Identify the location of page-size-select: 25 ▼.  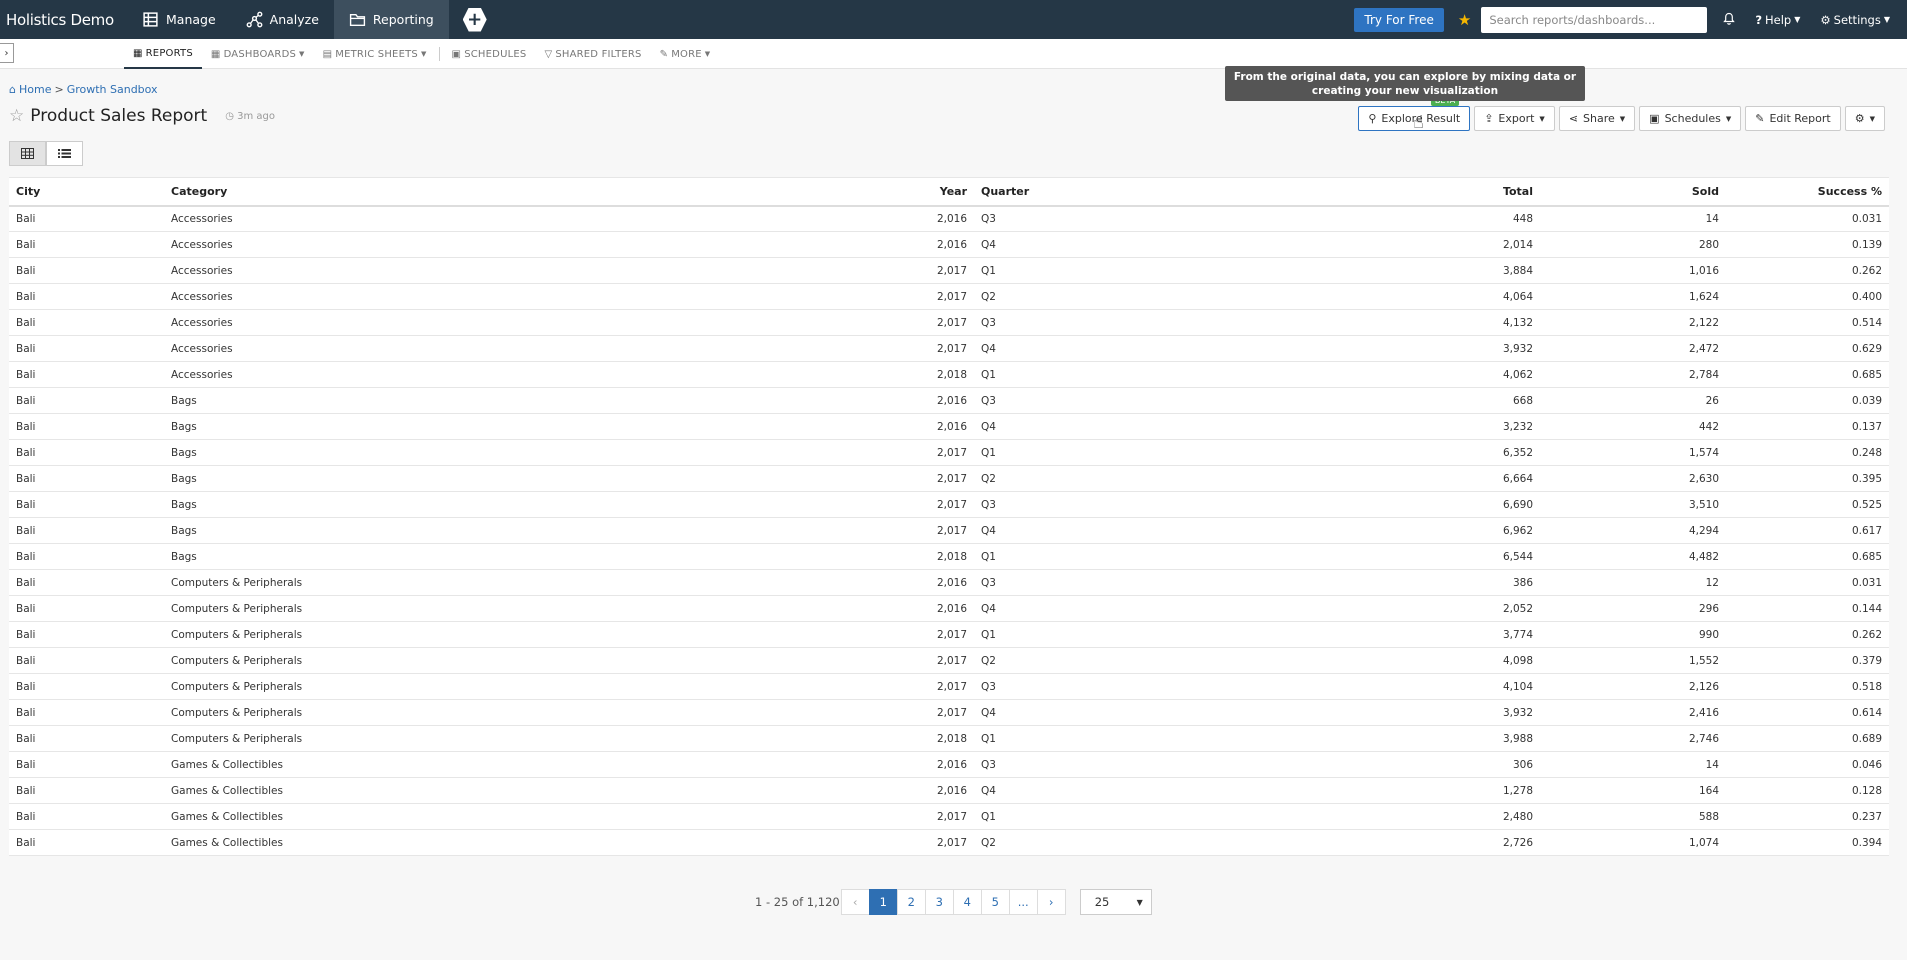
(1115, 902).